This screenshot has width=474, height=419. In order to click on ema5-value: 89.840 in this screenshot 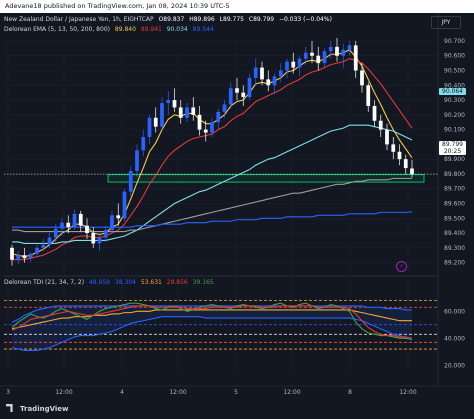, I will do `click(125, 29)`.